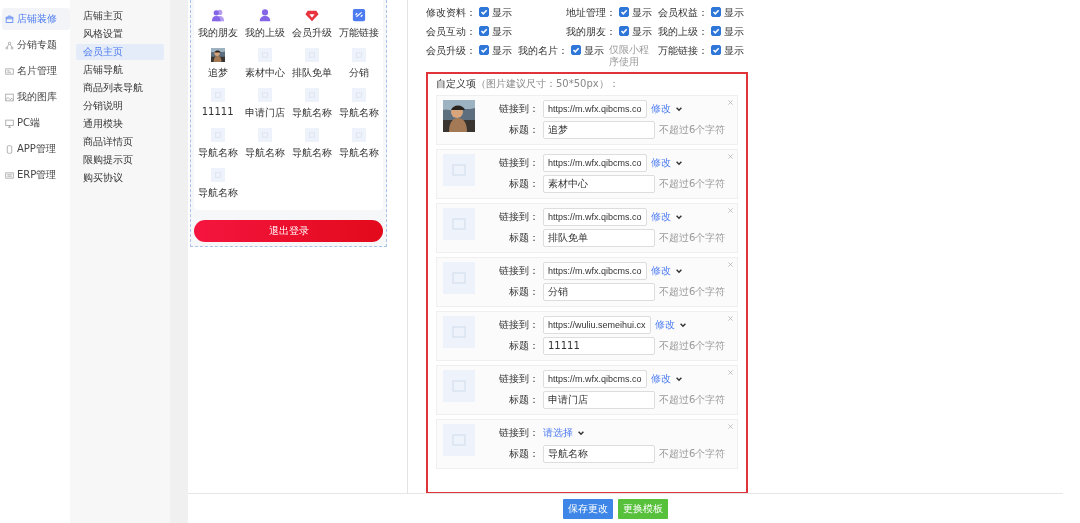 Image resolution: width=1080 pixels, height=523 pixels. Describe the element at coordinates (451, 32) in the screenshot. I see `toggle-label: 会员互动：` at that location.